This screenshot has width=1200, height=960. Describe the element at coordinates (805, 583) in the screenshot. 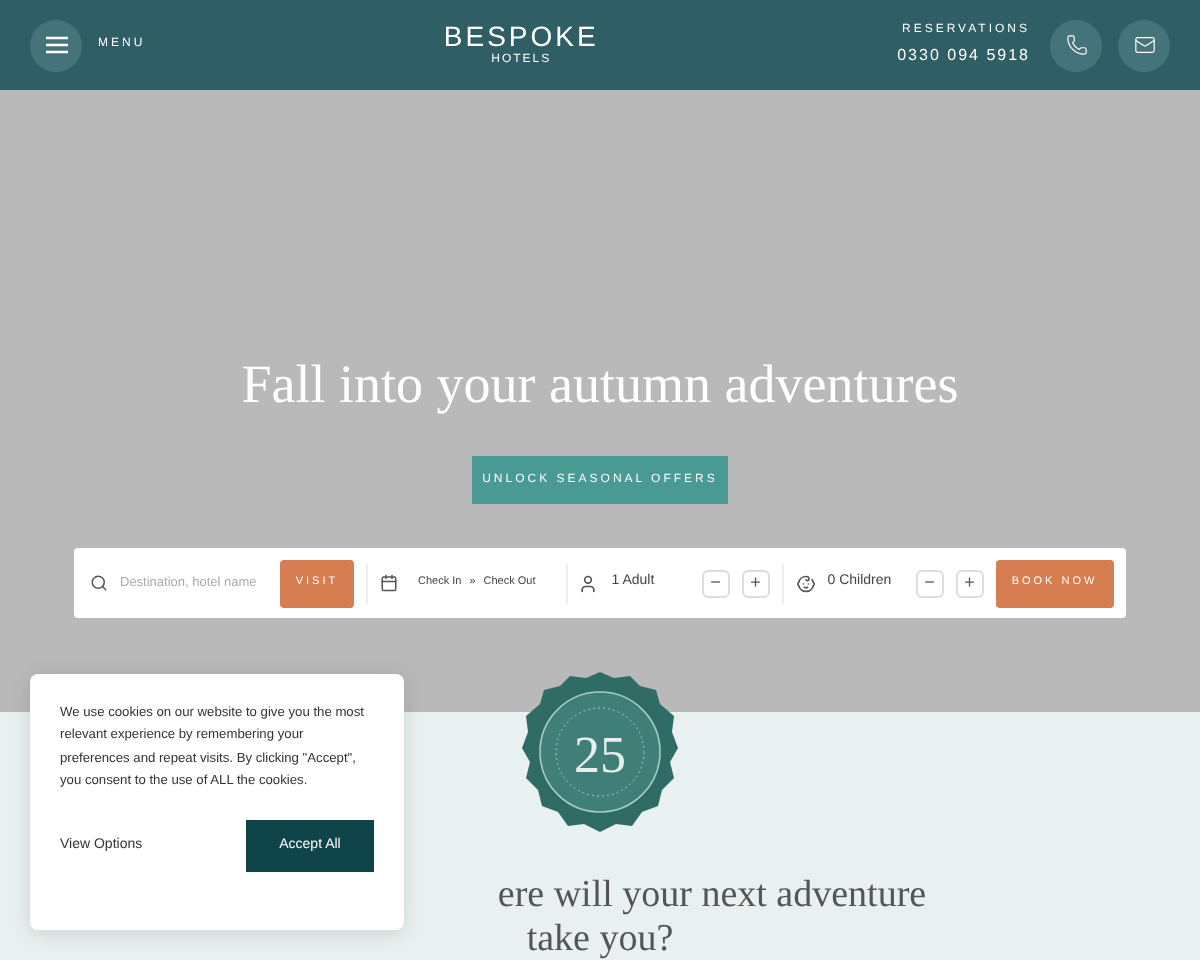

I see `child-icon` at that location.